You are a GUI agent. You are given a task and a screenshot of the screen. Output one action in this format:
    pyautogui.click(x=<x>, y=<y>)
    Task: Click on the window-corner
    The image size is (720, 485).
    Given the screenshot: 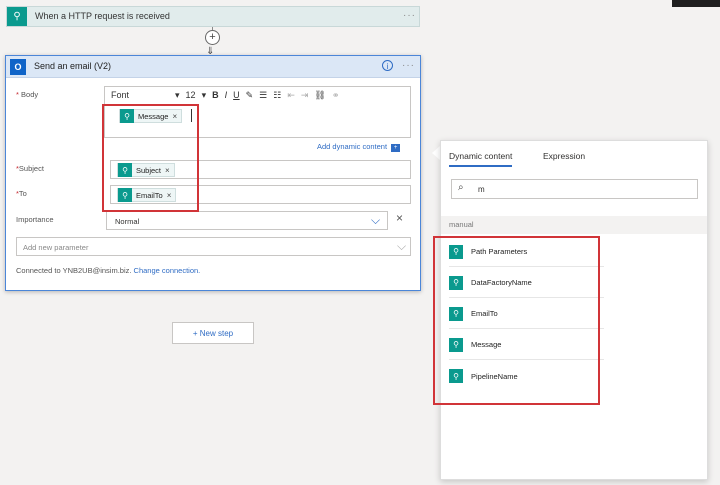 What is the action you would take?
    pyautogui.click(x=696, y=3)
    